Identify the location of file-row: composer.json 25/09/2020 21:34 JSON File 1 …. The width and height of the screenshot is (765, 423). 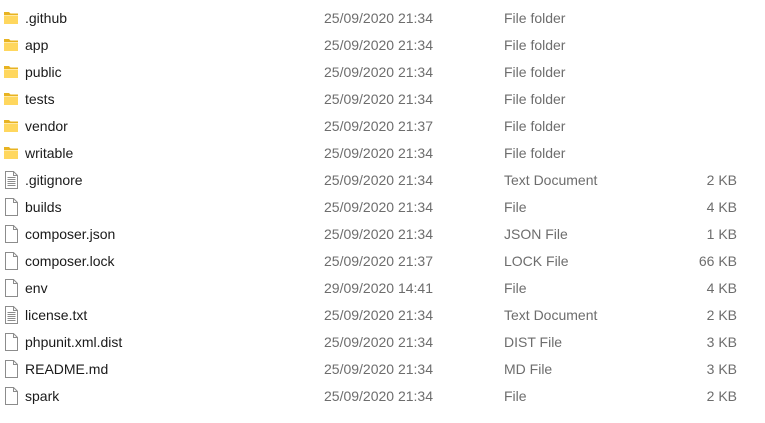
(382, 234).